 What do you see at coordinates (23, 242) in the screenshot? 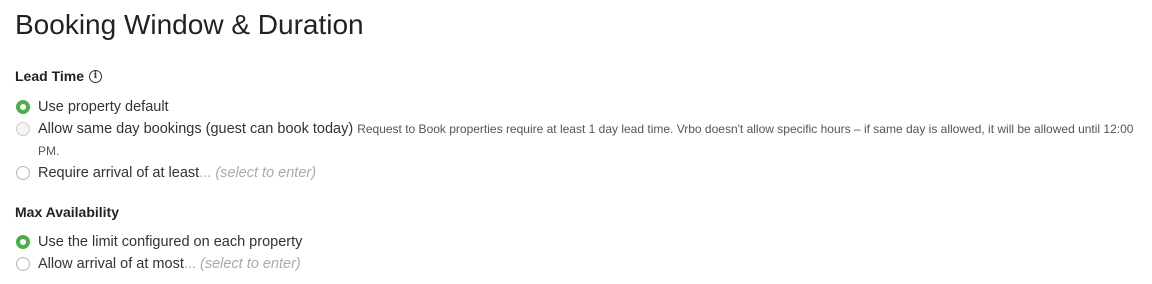
I see `radio-use-limit` at bounding box center [23, 242].